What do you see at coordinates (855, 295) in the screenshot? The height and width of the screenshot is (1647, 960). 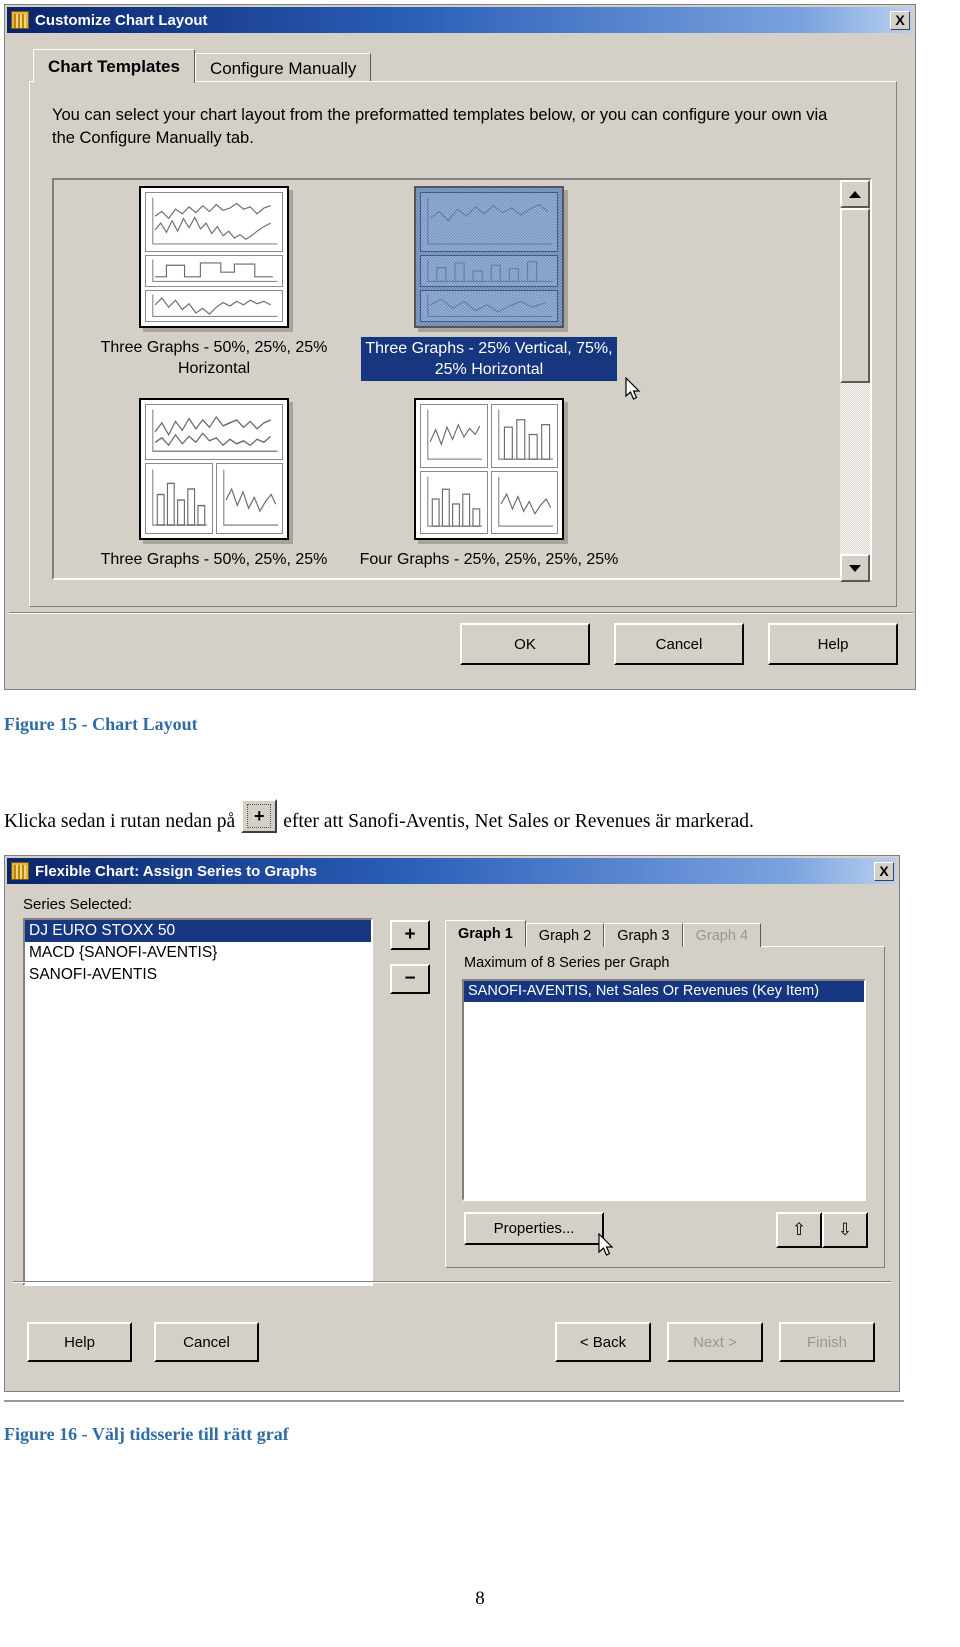 I see `scrollbar-thumb` at bounding box center [855, 295].